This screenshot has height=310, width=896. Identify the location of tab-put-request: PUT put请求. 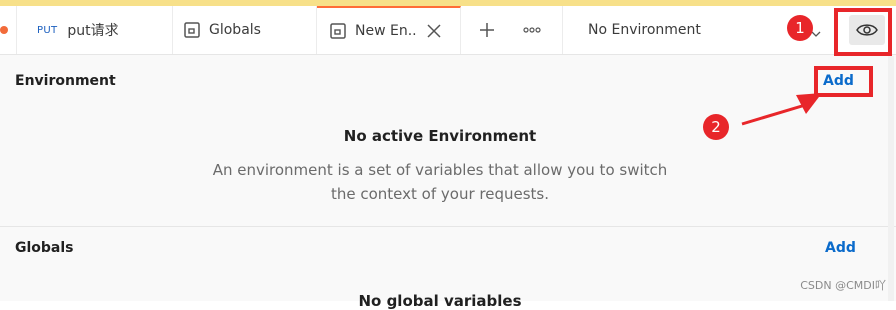
(94, 30).